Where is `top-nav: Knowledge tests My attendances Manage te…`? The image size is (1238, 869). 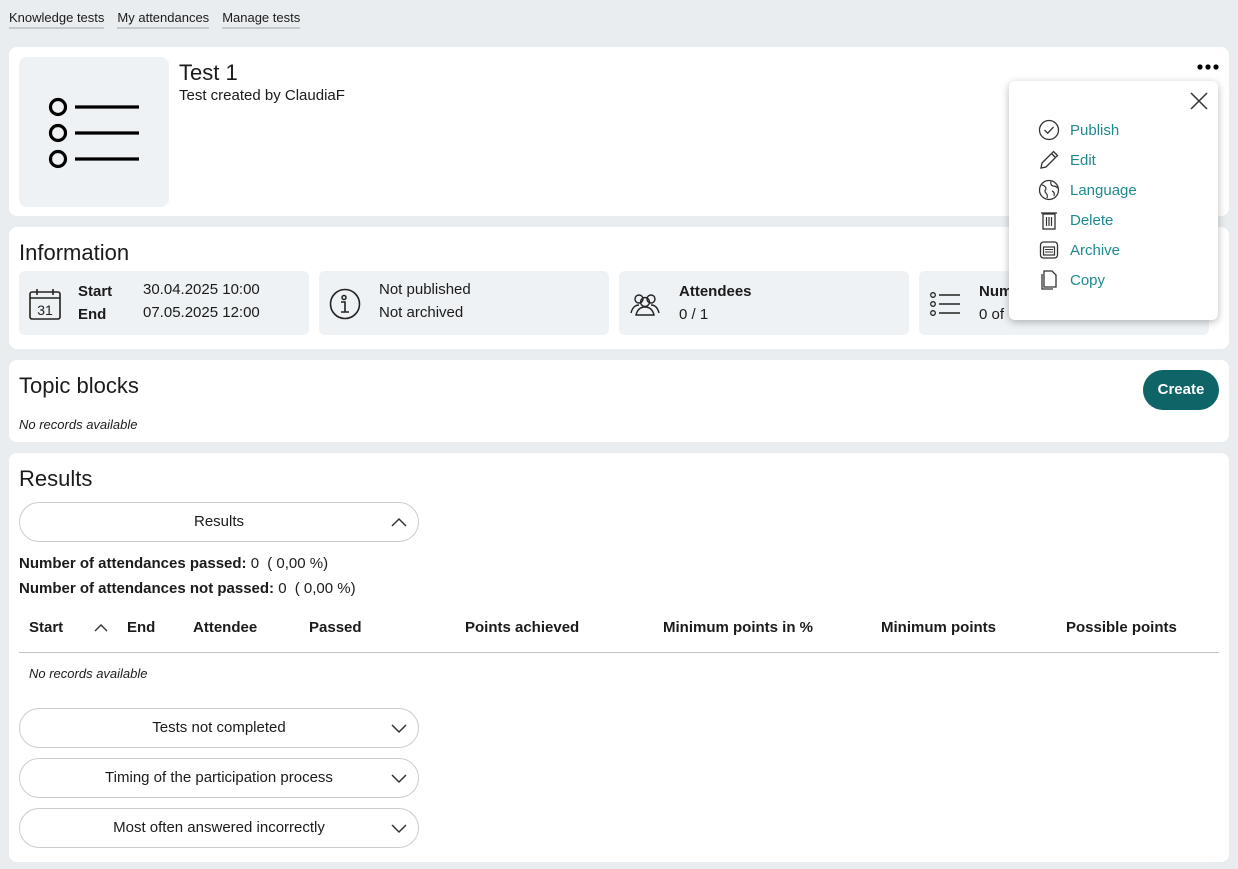 top-nav: Knowledge tests My attendances Manage te… is located at coordinates (155, 17).